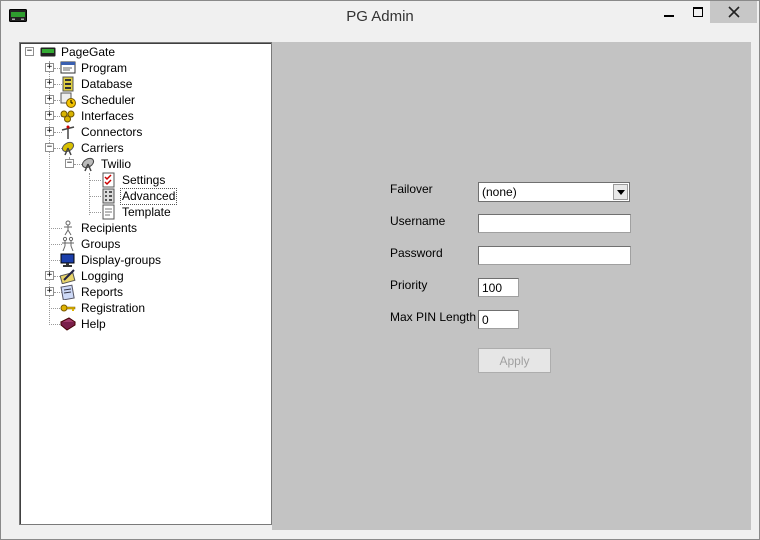  Describe the element at coordinates (49, 67) in the screenshot. I see `expand-program-toggle: +` at that location.